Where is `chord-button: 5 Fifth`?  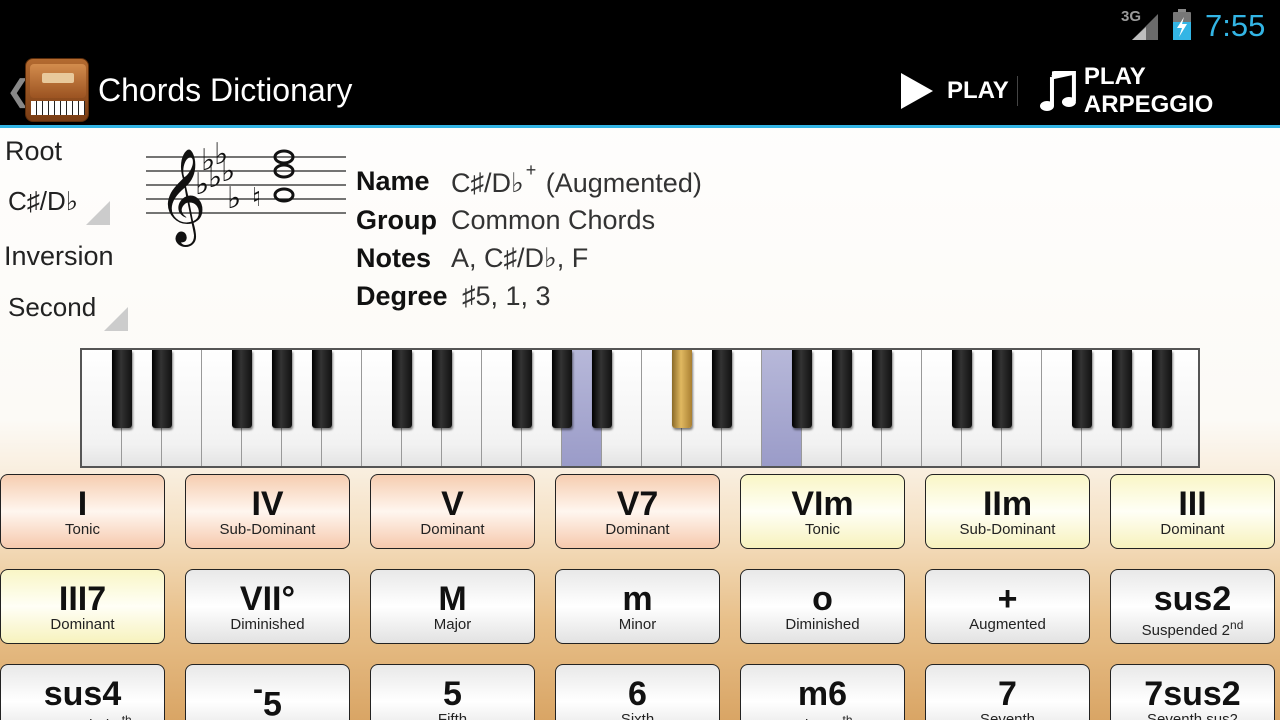
chord-button: 5 Fifth is located at coordinates (452, 692).